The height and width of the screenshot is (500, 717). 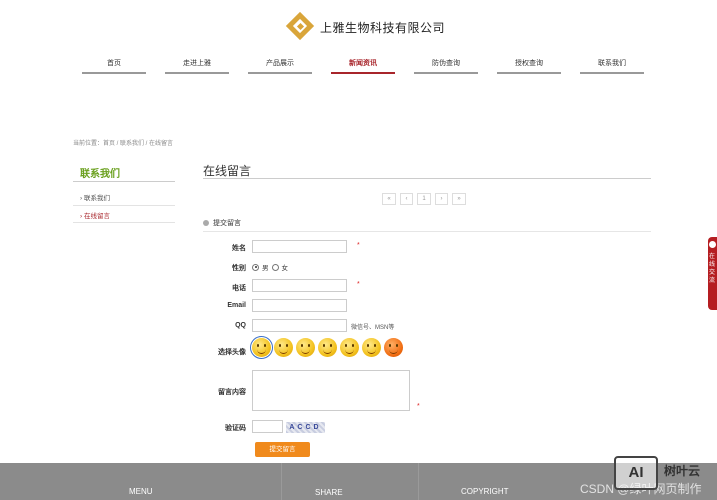 I want to click on avatar-picker, so click(x=326, y=347).